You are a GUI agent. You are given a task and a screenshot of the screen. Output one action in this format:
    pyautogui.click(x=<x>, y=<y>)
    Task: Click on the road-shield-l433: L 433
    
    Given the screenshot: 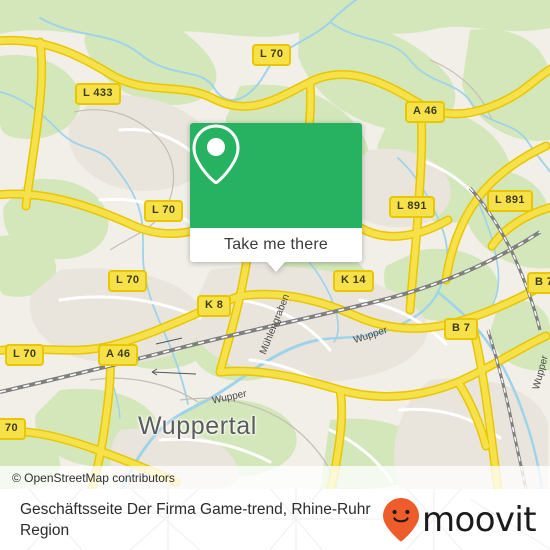 What is the action you would take?
    pyautogui.click(x=98, y=94)
    